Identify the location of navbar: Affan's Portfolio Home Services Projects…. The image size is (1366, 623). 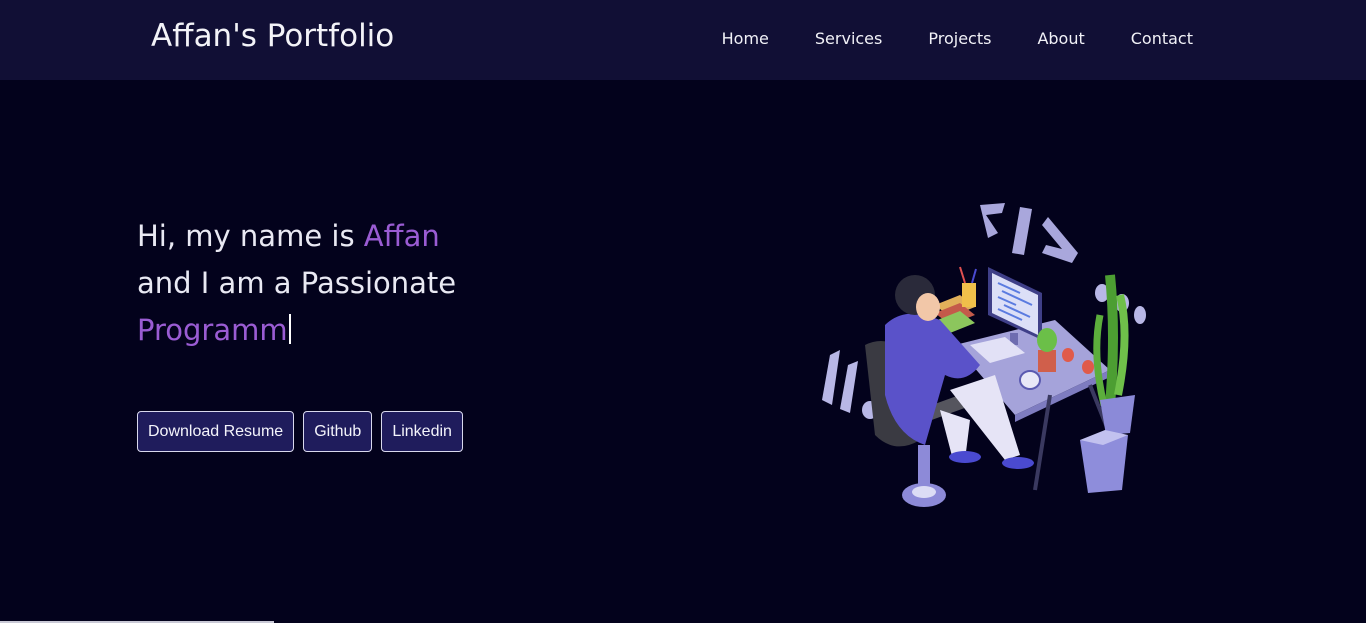
(683, 40).